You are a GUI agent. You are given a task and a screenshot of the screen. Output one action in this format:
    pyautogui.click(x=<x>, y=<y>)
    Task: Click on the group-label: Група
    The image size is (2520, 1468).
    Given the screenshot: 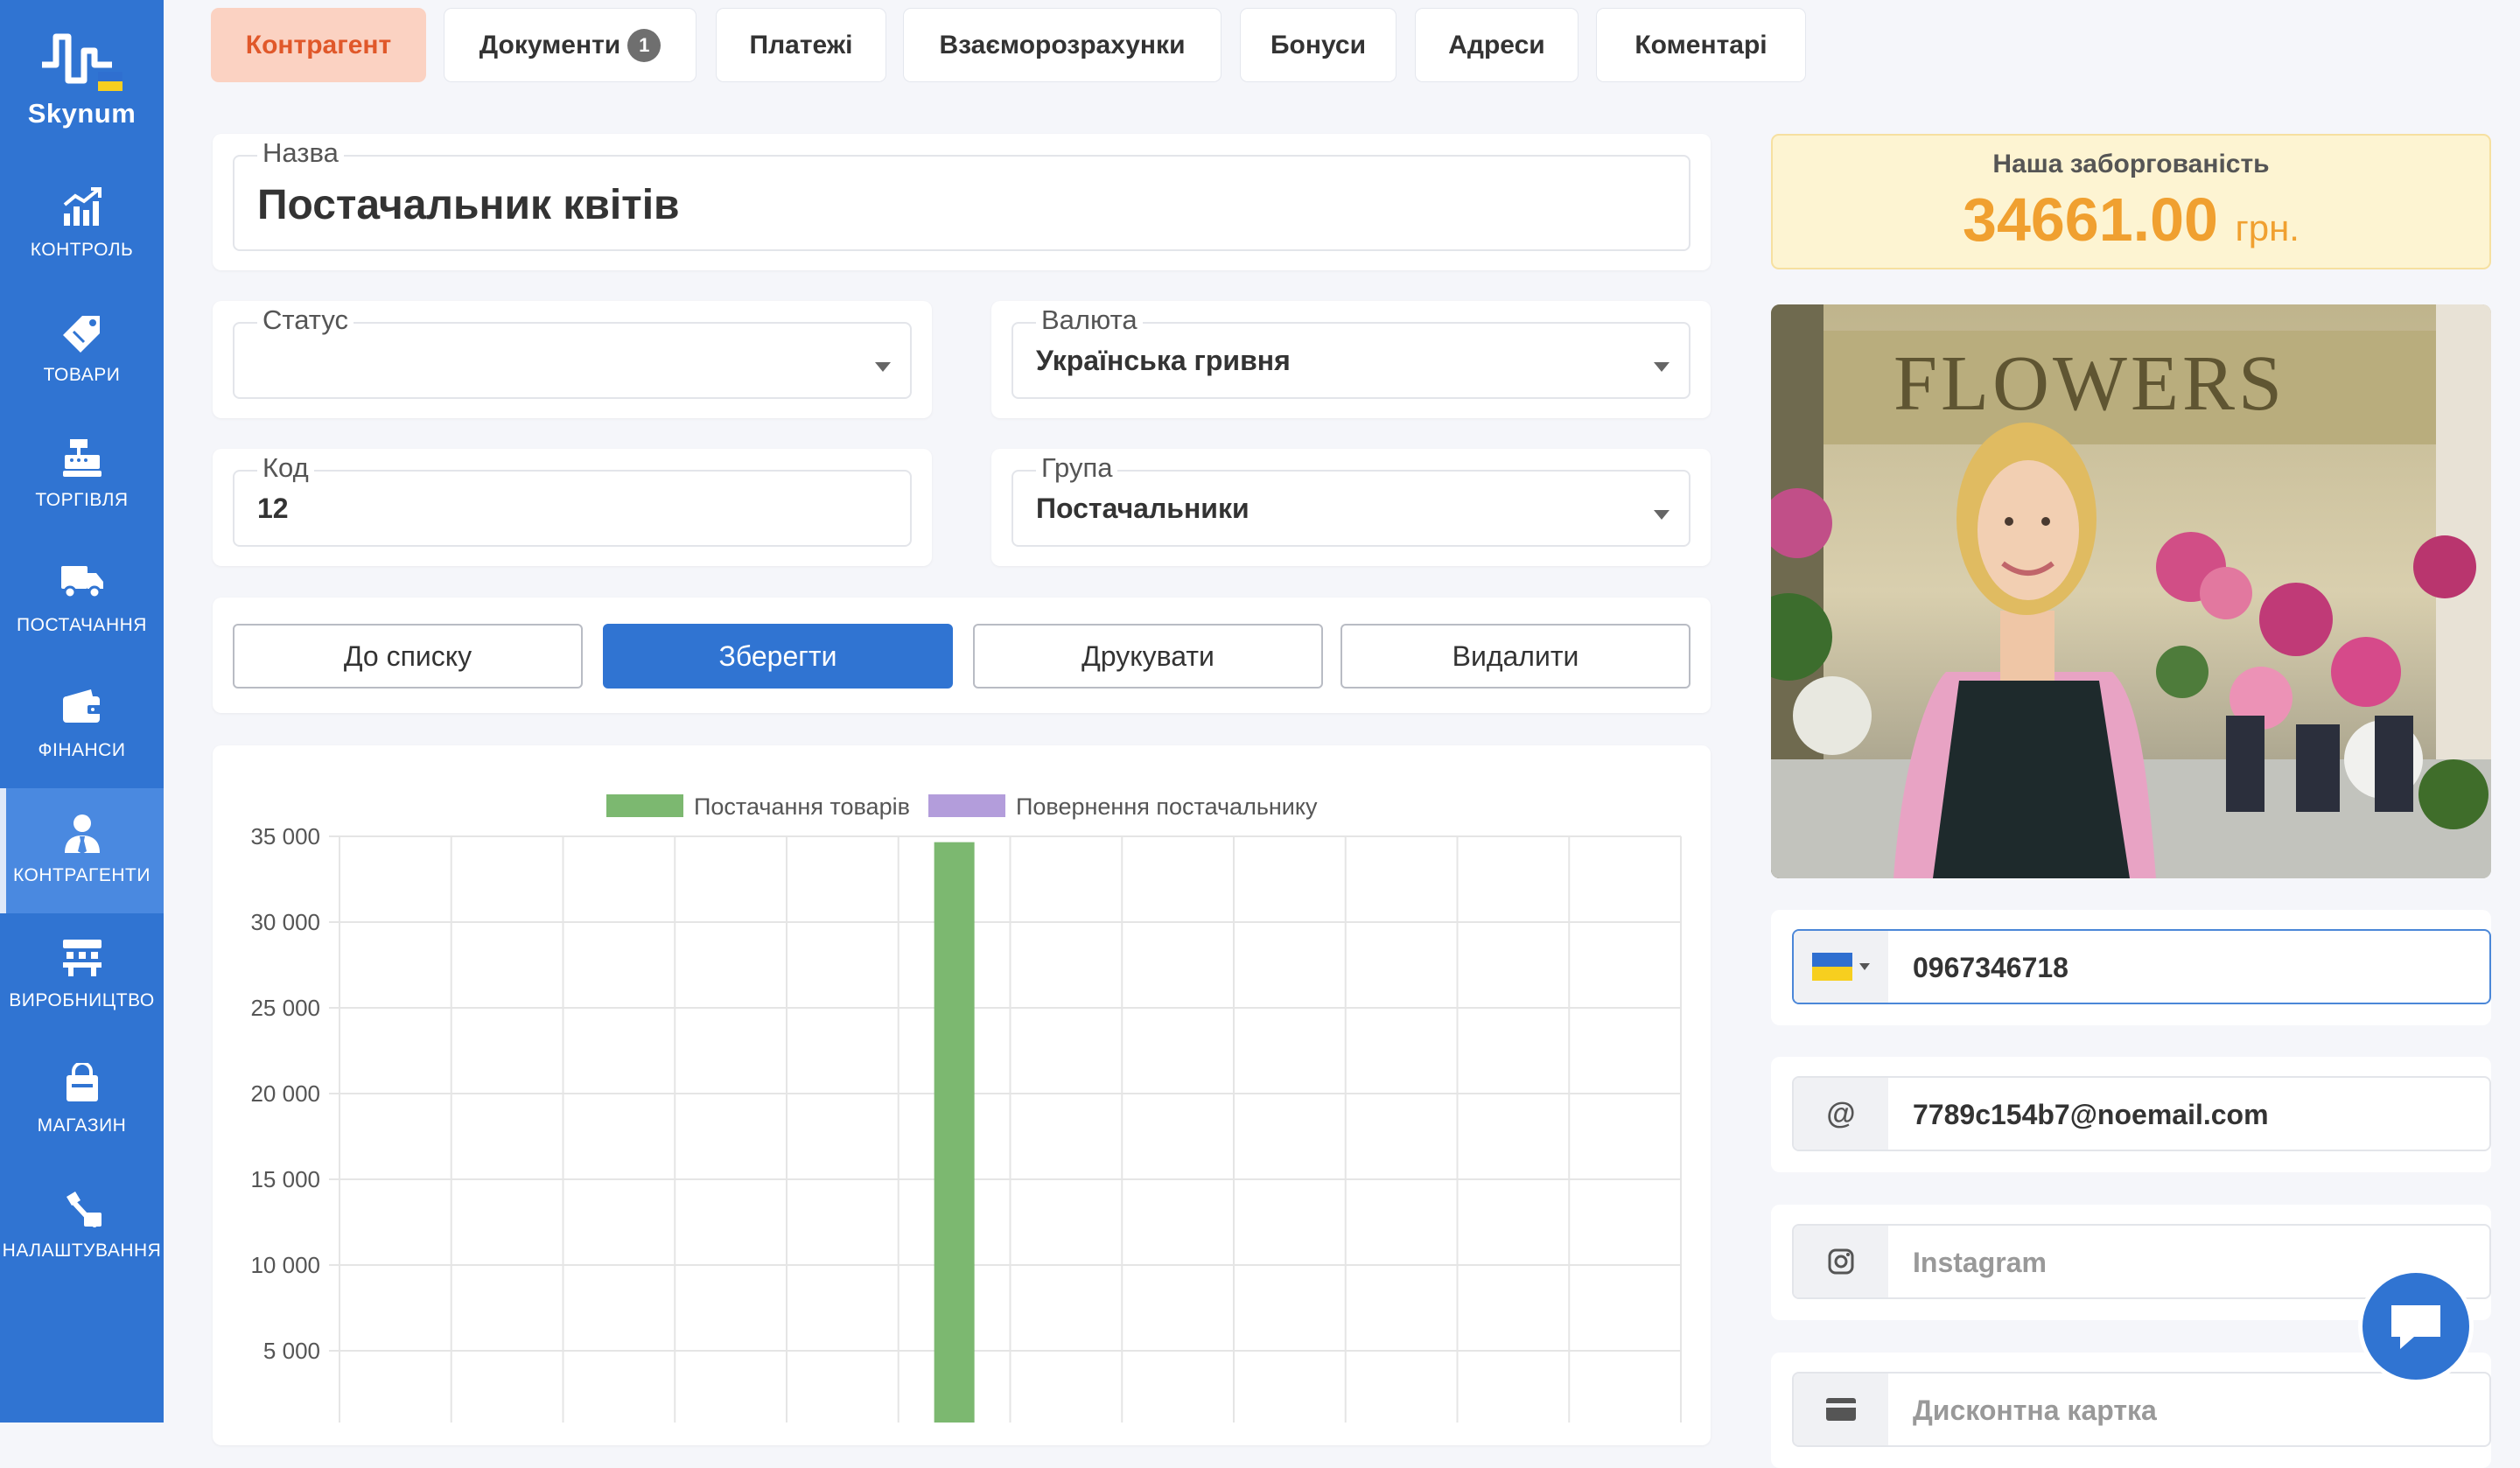 What is the action you would take?
    pyautogui.click(x=1077, y=468)
    